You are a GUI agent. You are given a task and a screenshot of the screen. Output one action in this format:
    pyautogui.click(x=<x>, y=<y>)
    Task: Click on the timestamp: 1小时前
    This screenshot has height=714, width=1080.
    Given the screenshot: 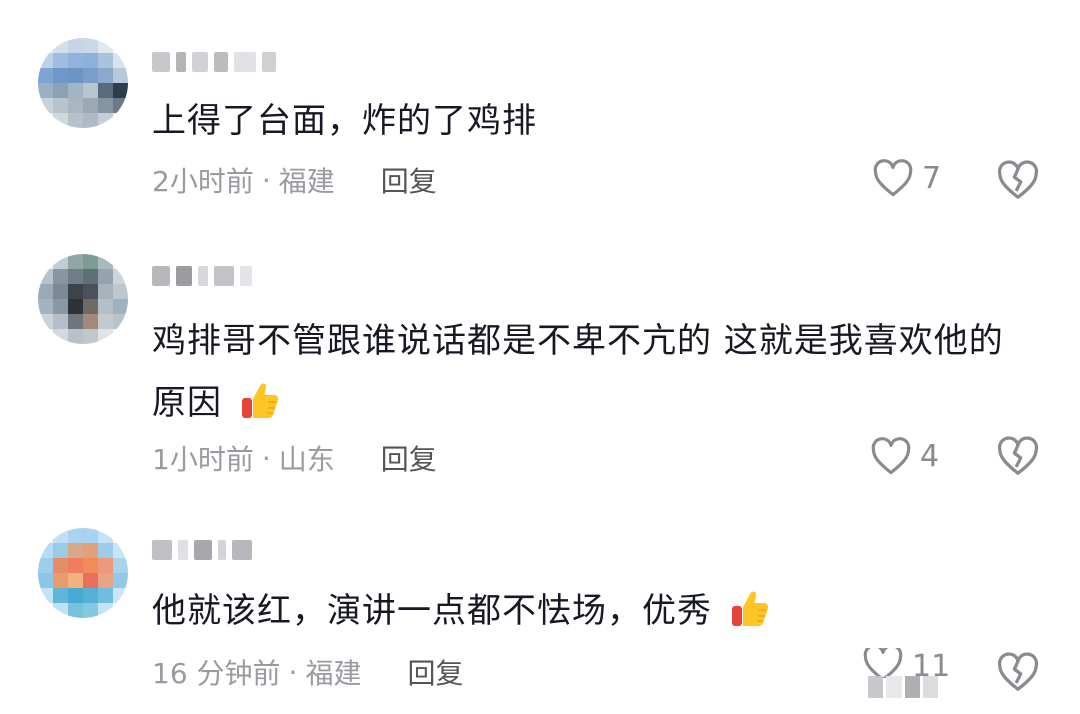 What is the action you would take?
    pyautogui.click(x=203, y=459)
    